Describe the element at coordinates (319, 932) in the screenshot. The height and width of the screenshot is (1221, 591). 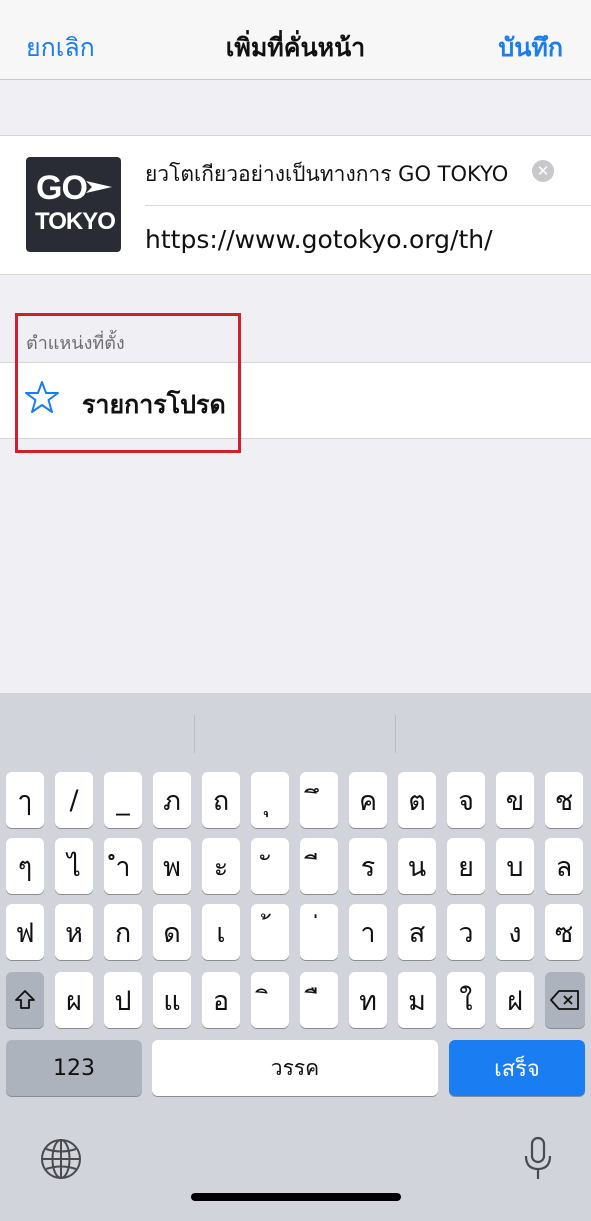
I see `key: ่` at that location.